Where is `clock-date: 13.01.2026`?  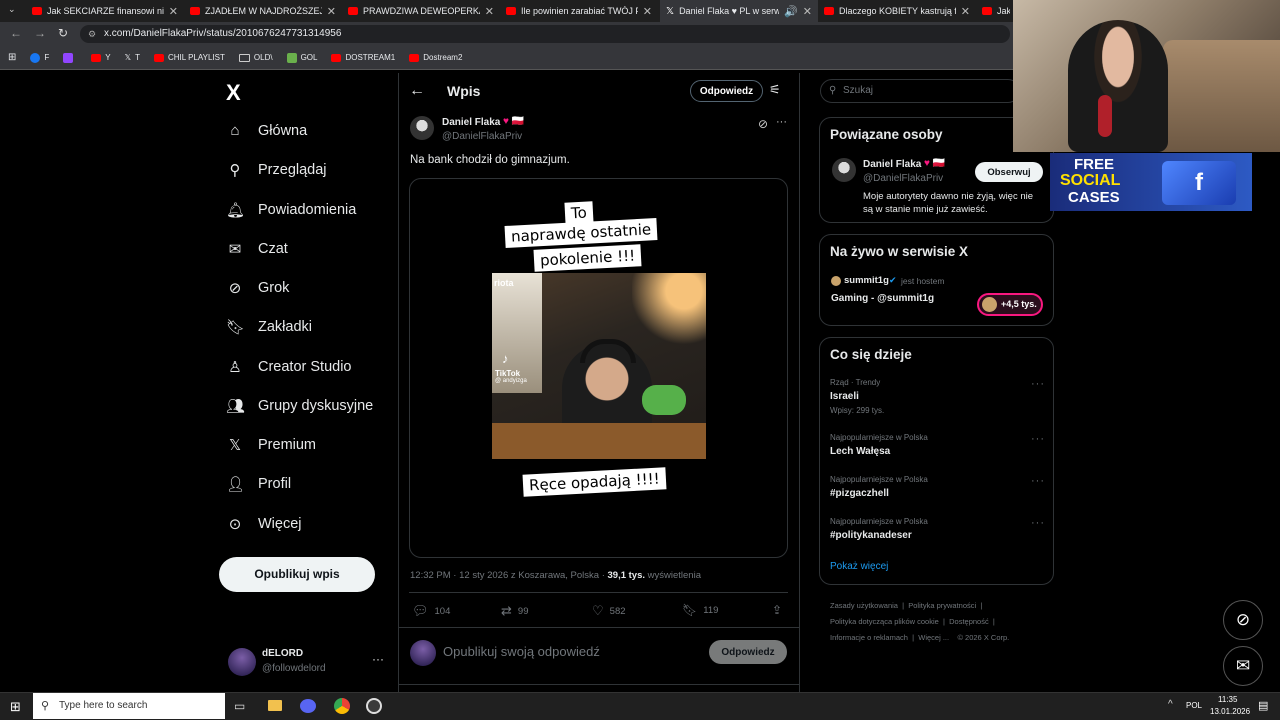
clock-date: 13.01.2026 is located at coordinates (1230, 711).